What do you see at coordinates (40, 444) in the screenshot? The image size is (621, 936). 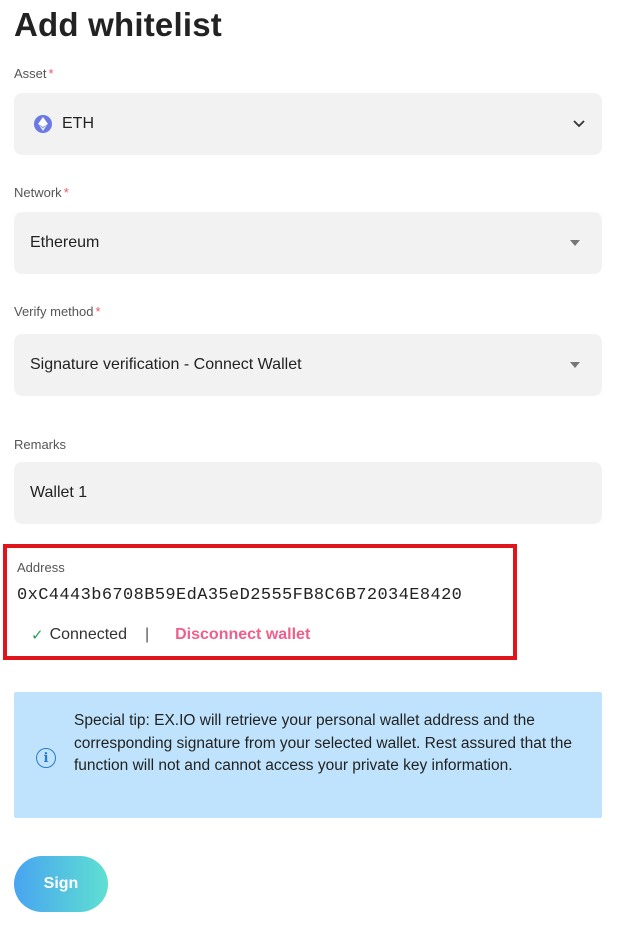 I see `remarks-label: Remarks` at bounding box center [40, 444].